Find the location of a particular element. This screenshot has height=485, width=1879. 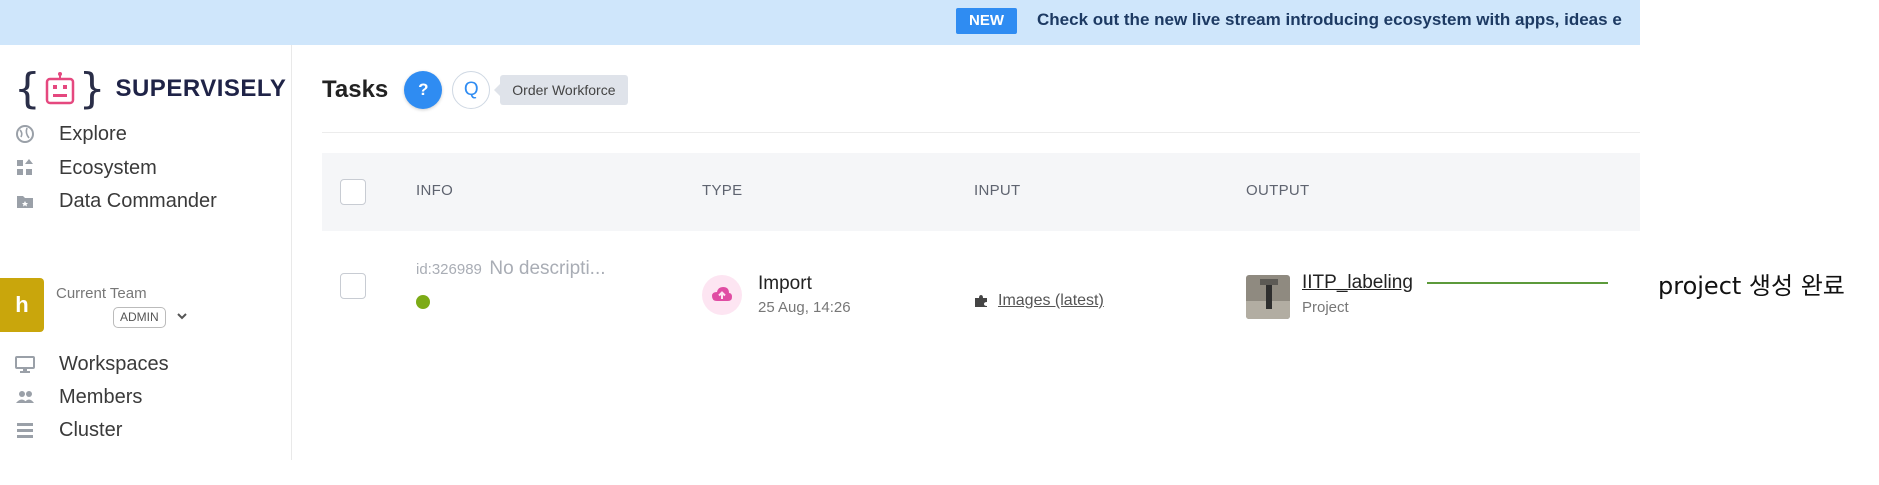

new-badge: NEW is located at coordinates (986, 21).